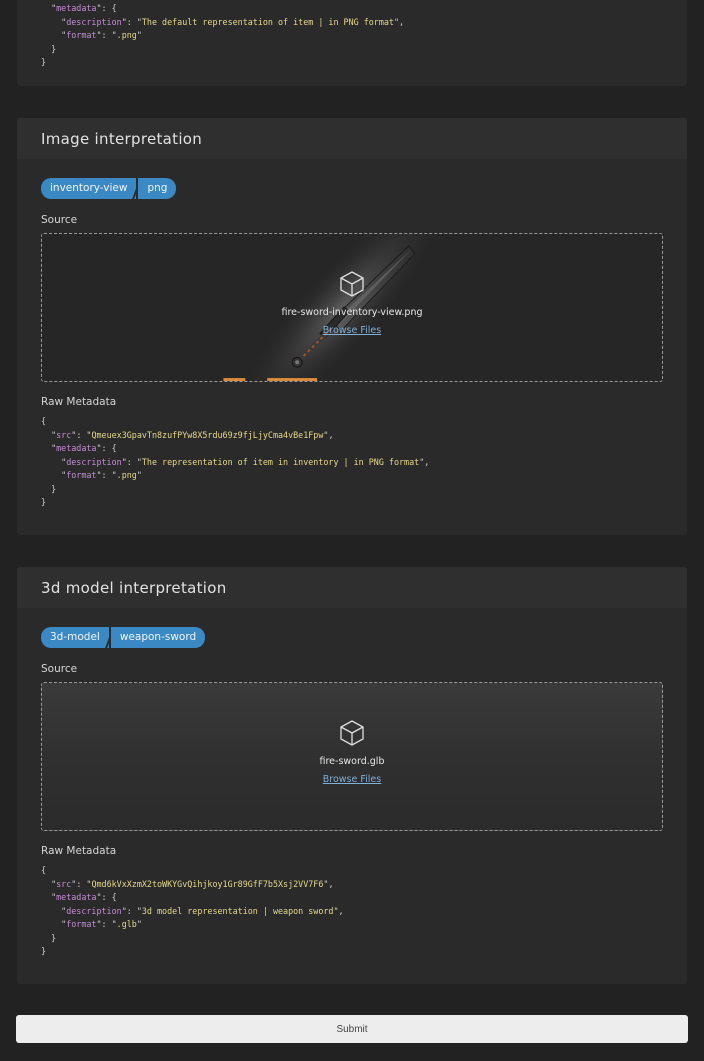  Describe the element at coordinates (352, 312) in the screenshot. I see `file-name: fire-sword-inventory-view.png` at that location.